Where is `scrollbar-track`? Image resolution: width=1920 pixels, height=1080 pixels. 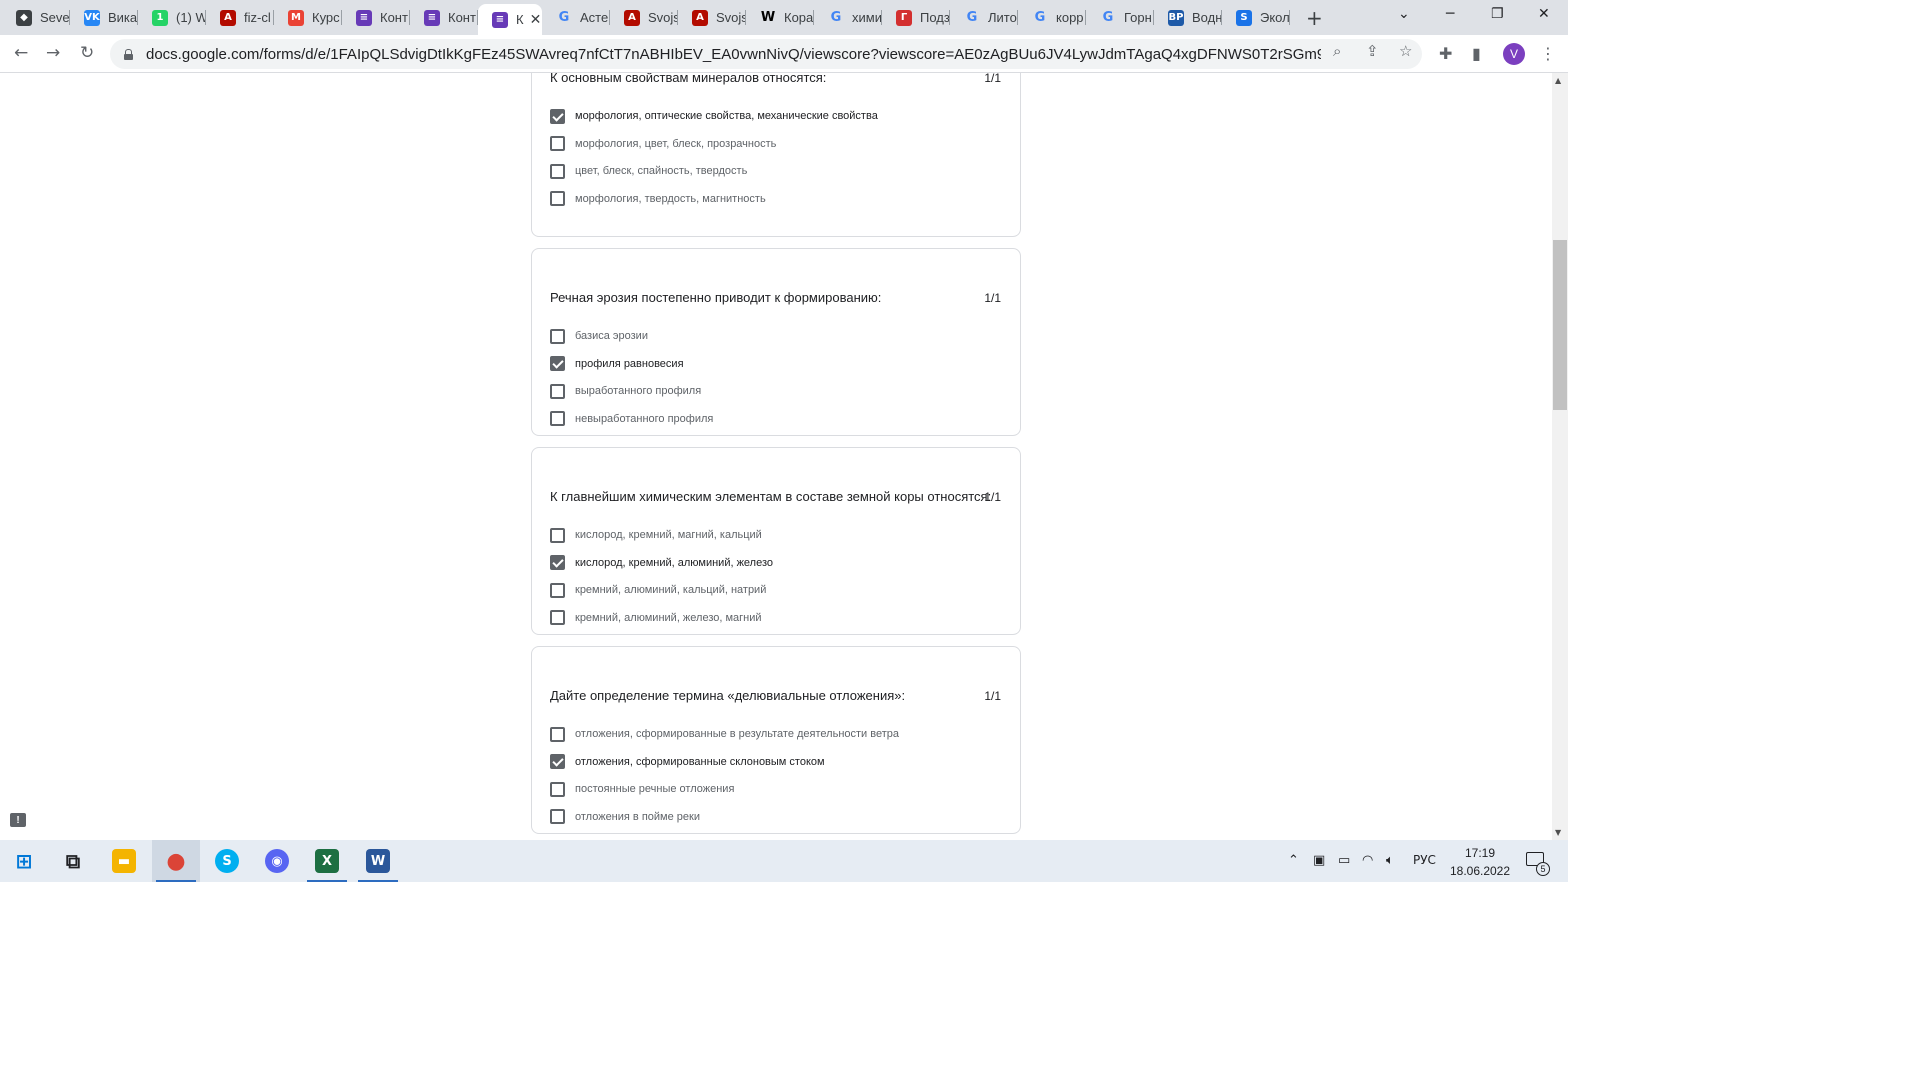
scrollbar-track is located at coordinates (1560, 456).